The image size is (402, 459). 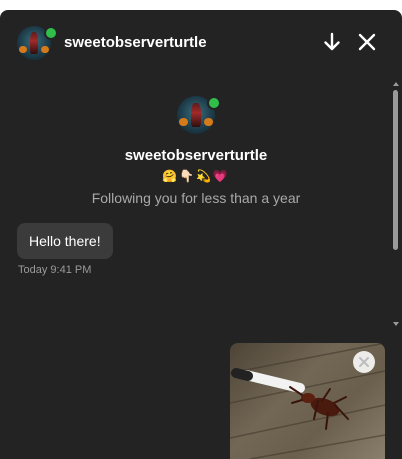 I want to click on arrow-down-icon, so click(x=332, y=41).